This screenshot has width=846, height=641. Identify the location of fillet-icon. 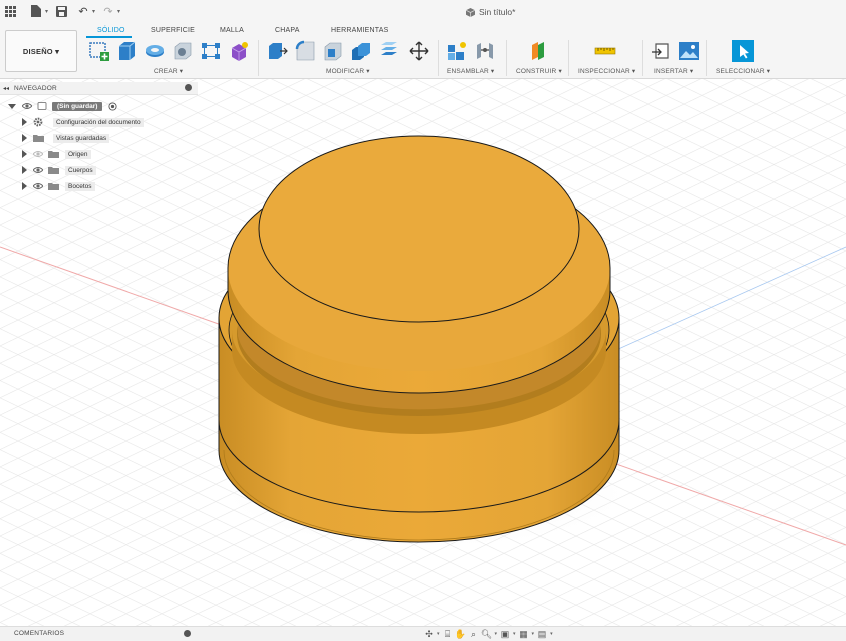
(305, 51).